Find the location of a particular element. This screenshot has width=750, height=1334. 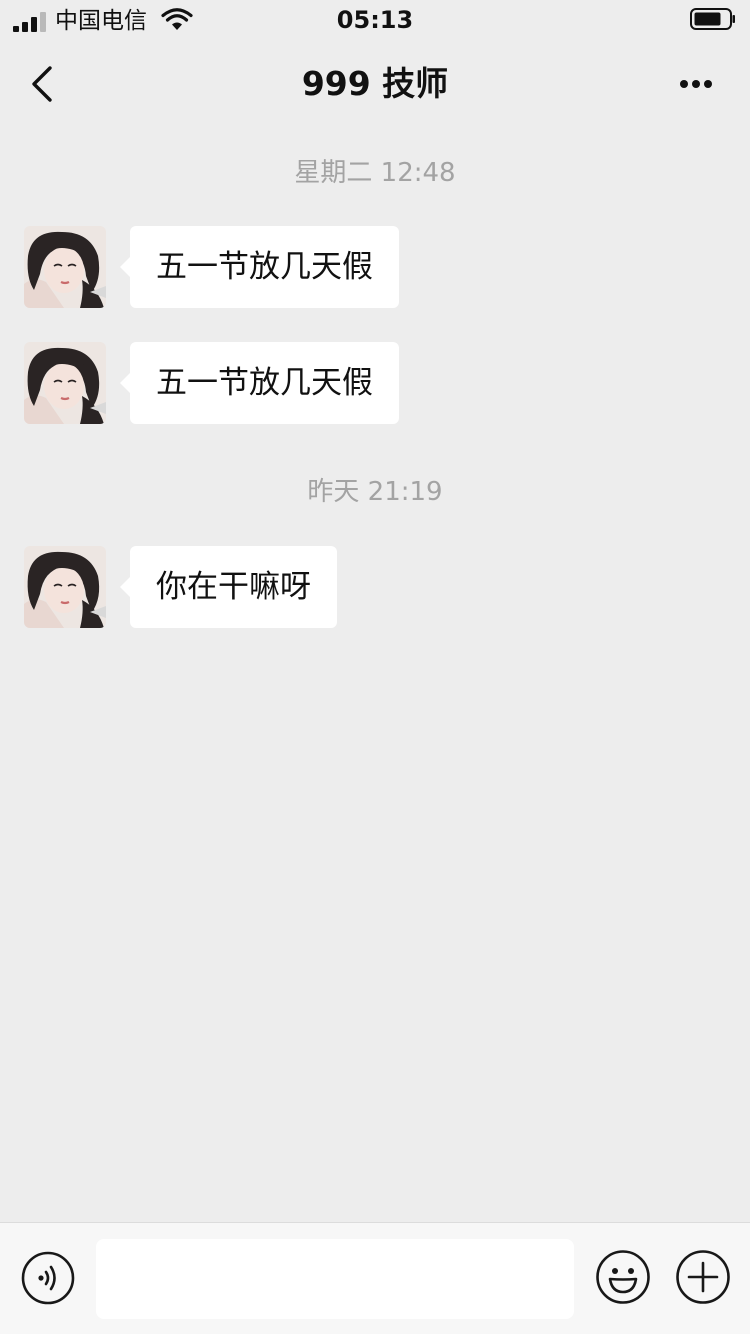

message-input is located at coordinates (335, 1279).